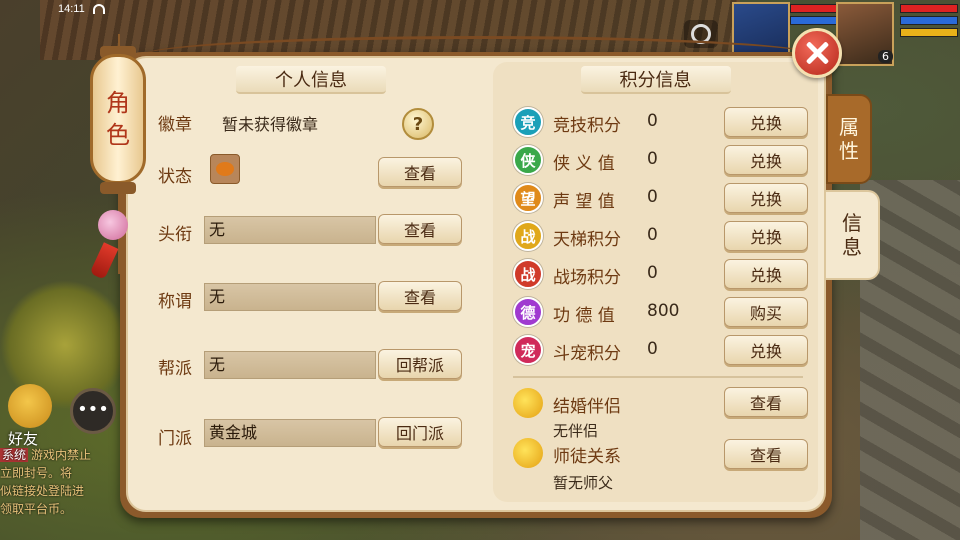 The height and width of the screenshot is (540, 960). I want to click on appellation-view-button: 查看, so click(420, 296).